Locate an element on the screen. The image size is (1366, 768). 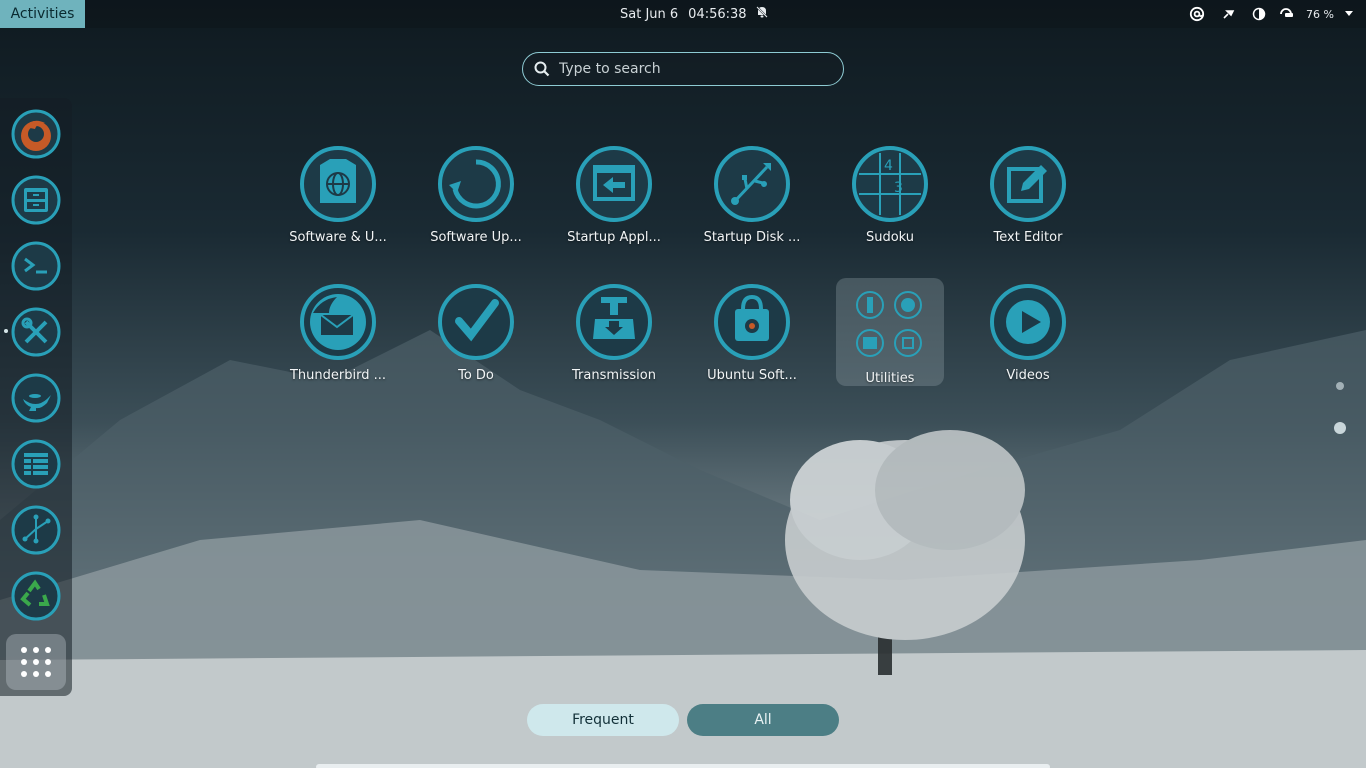
dock-item-spreadsheet is located at coordinates (36, 464).